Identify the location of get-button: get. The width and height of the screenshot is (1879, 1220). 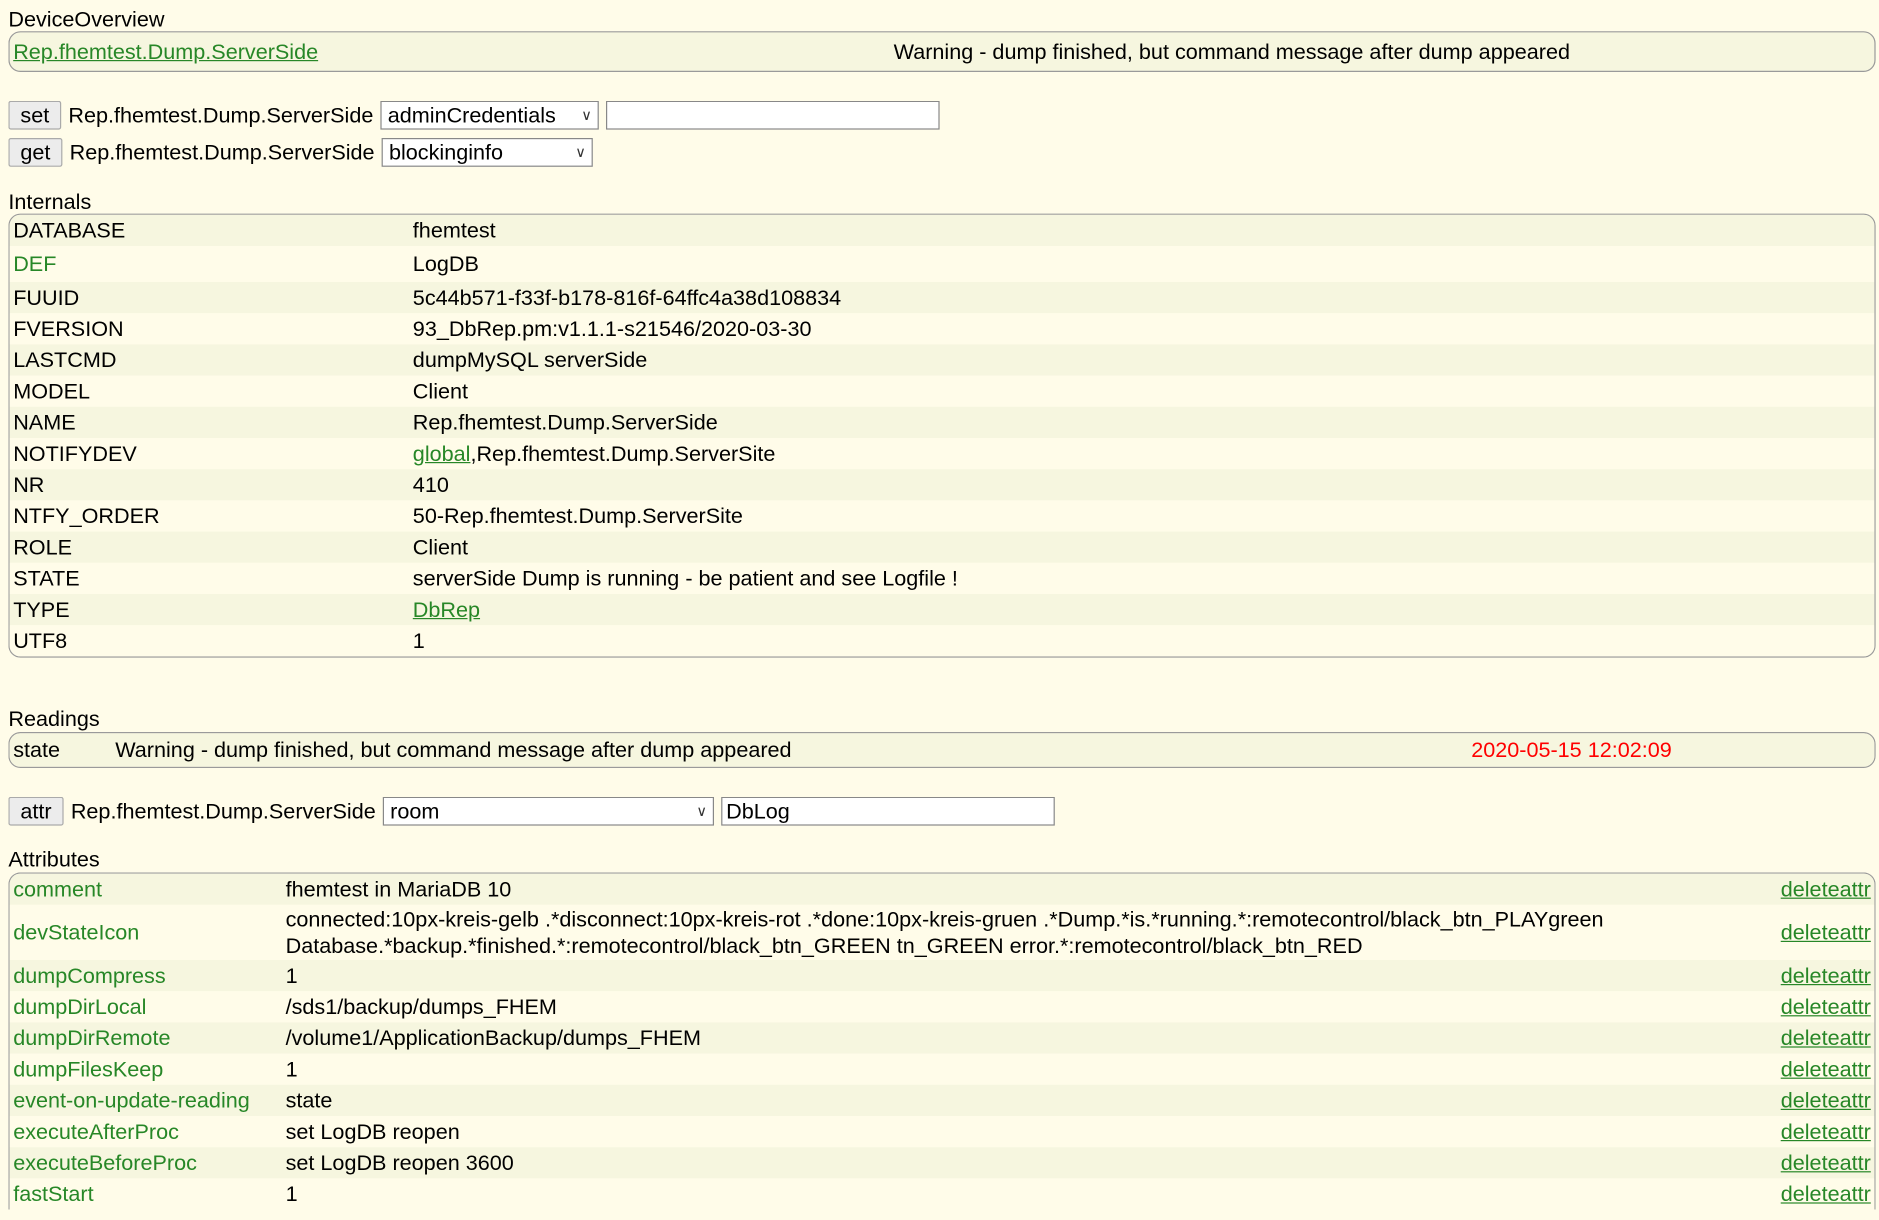
(35, 152).